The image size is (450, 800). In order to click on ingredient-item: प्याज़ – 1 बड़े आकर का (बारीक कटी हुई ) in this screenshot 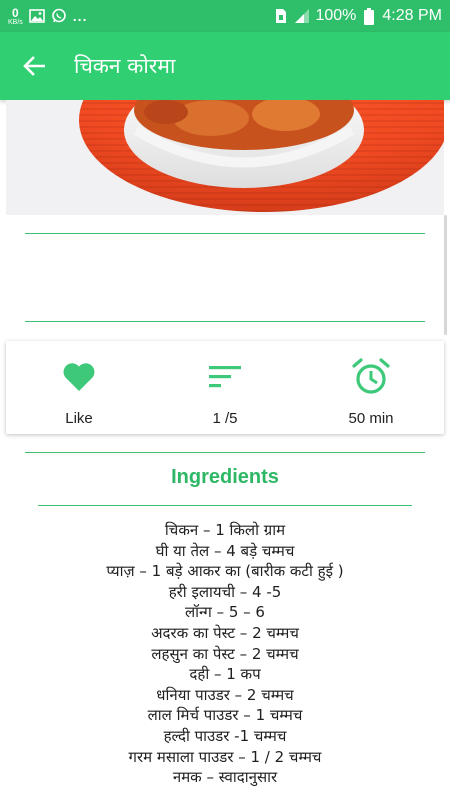, I will do `click(225, 571)`.